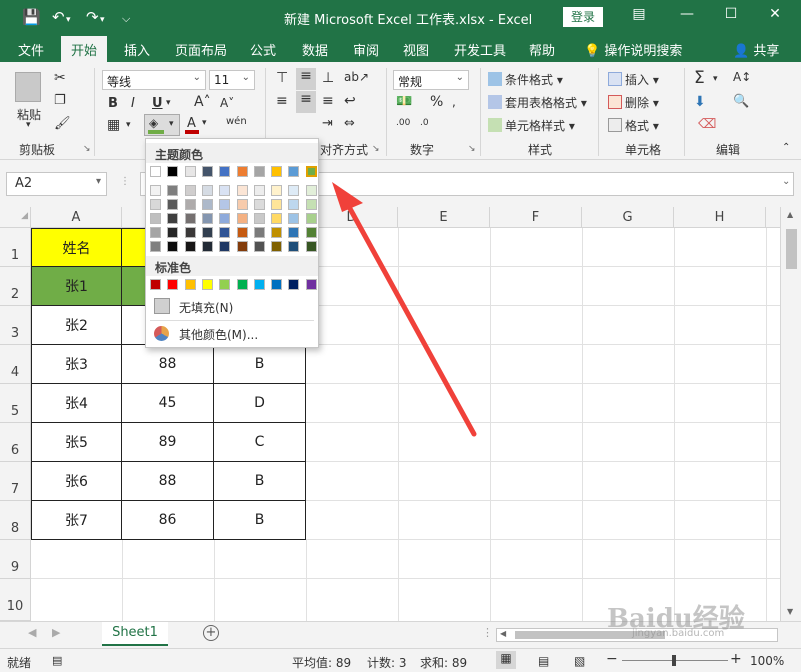 The height and width of the screenshot is (672, 801). Describe the element at coordinates (347, 197) in the screenshot. I see `arrow-head` at that location.